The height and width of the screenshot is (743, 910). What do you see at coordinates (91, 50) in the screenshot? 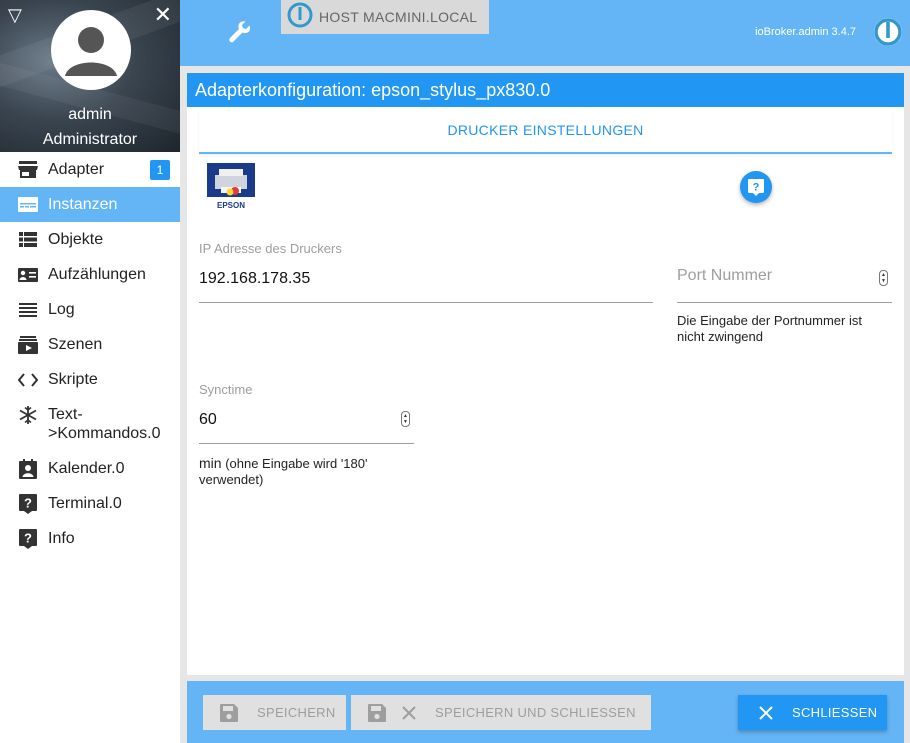
I see `avatar` at bounding box center [91, 50].